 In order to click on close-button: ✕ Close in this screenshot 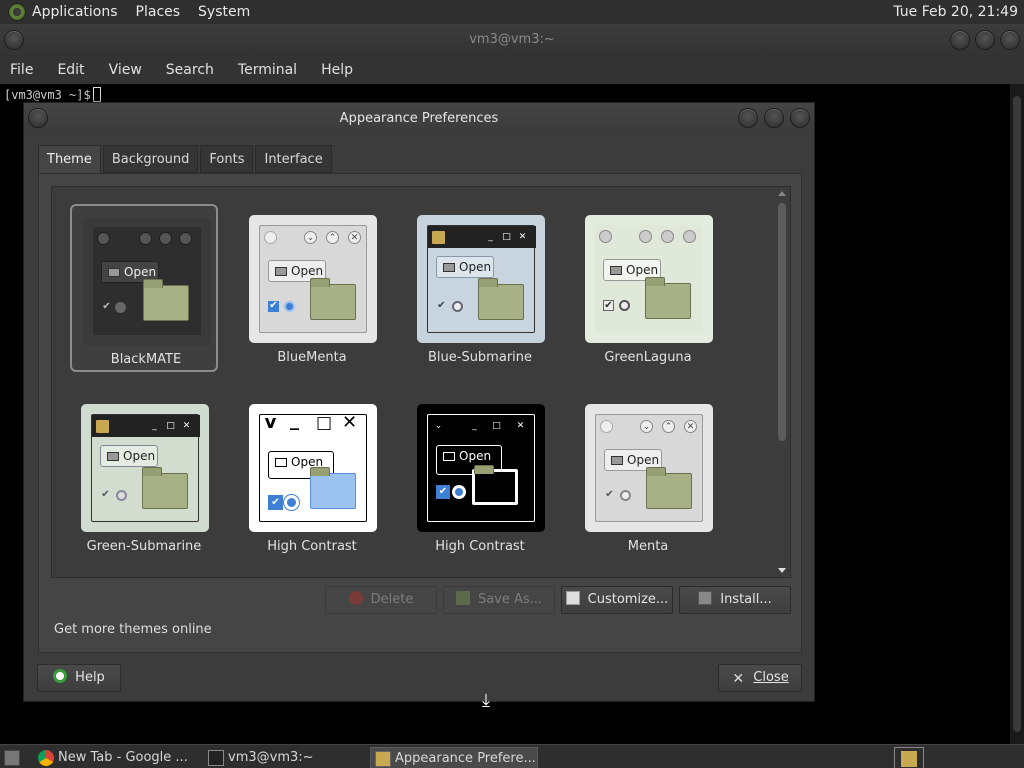, I will do `click(760, 678)`.